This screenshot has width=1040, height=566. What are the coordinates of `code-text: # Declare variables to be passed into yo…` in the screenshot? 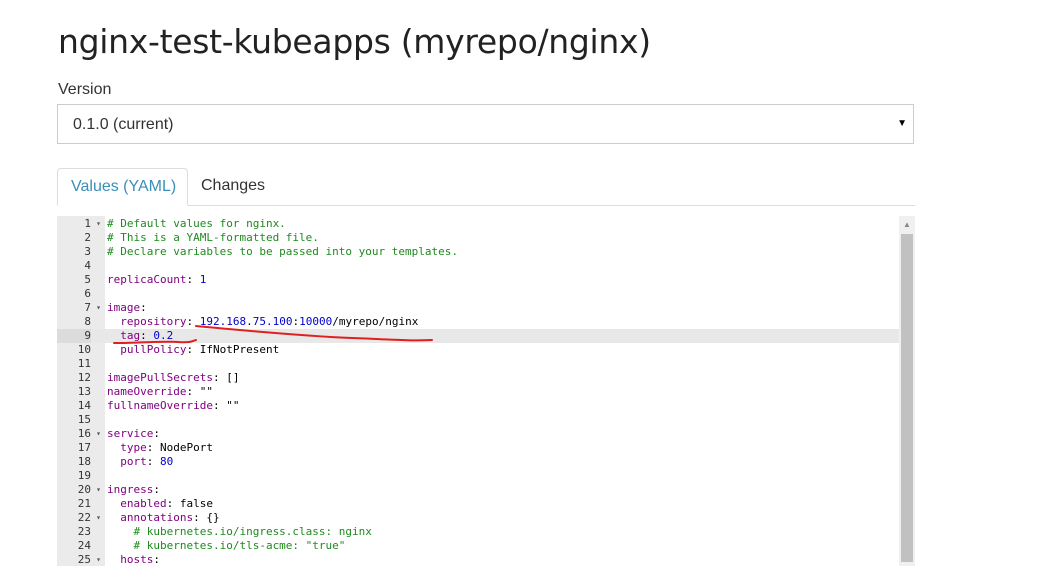 It's located at (282, 251).